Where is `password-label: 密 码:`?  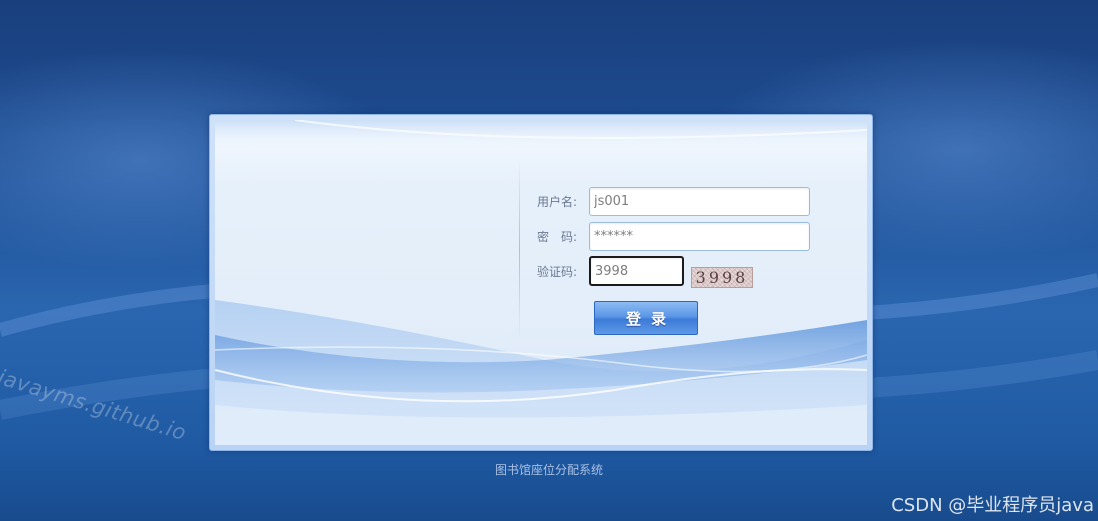
password-label: 密 码: is located at coordinates (557, 237).